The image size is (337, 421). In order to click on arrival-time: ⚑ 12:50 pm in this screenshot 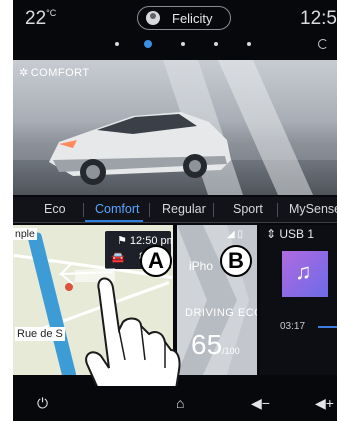, I will do `click(145, 240)`.